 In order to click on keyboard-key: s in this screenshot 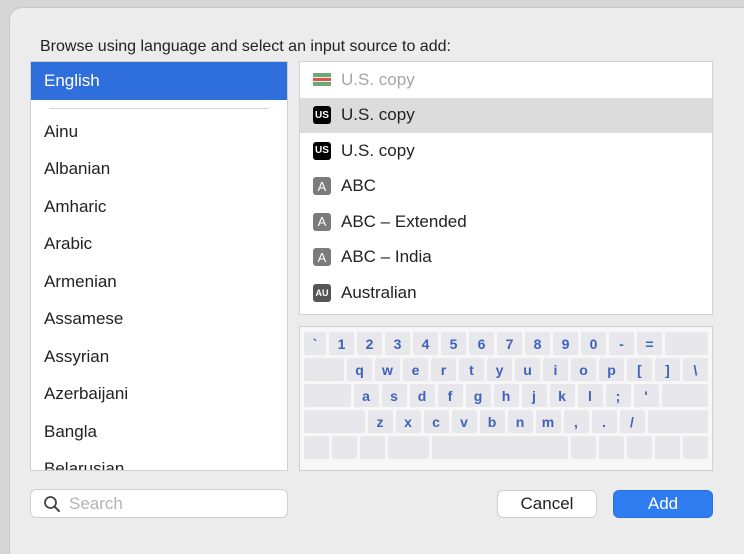, I will do `click(394, 395)`.